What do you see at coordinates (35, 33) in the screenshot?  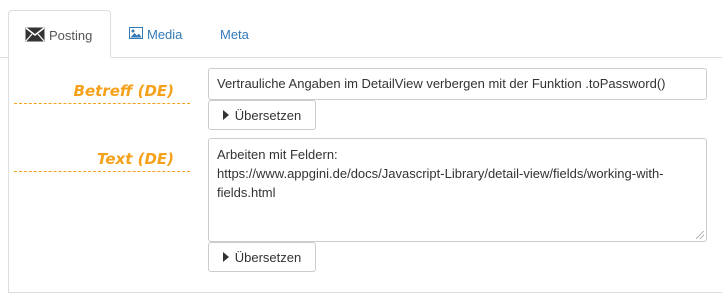 I see `envelope-icon` at bounding box center [35, 33].